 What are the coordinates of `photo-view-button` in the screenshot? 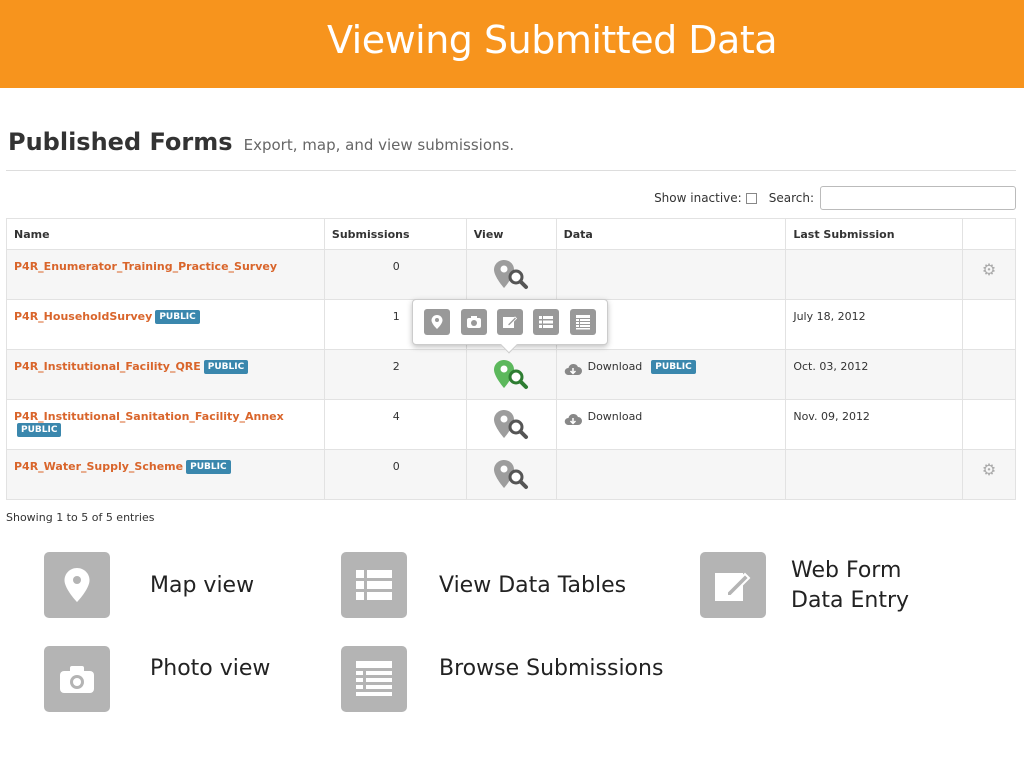 It's located at (473, 322).